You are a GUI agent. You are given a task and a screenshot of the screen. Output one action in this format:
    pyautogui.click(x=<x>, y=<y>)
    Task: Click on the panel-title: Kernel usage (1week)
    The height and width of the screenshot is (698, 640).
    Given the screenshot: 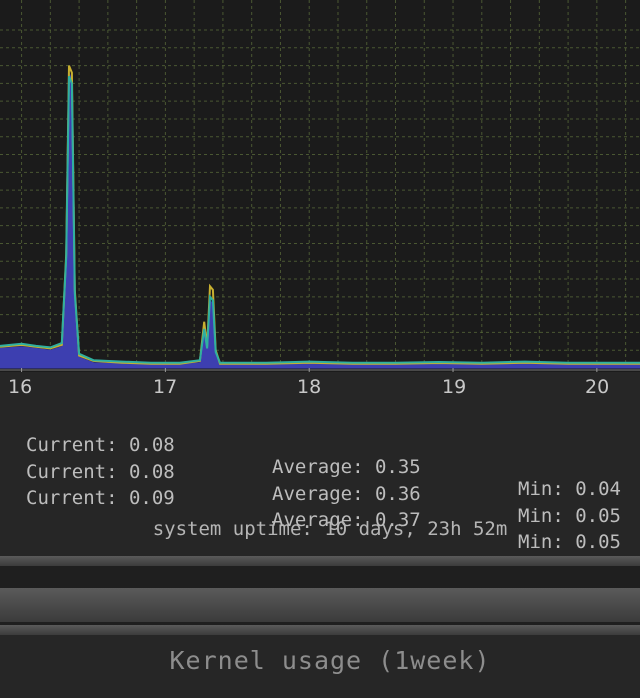 What is the action you would take?
    pyautogui.click(x=330, y=660)
    